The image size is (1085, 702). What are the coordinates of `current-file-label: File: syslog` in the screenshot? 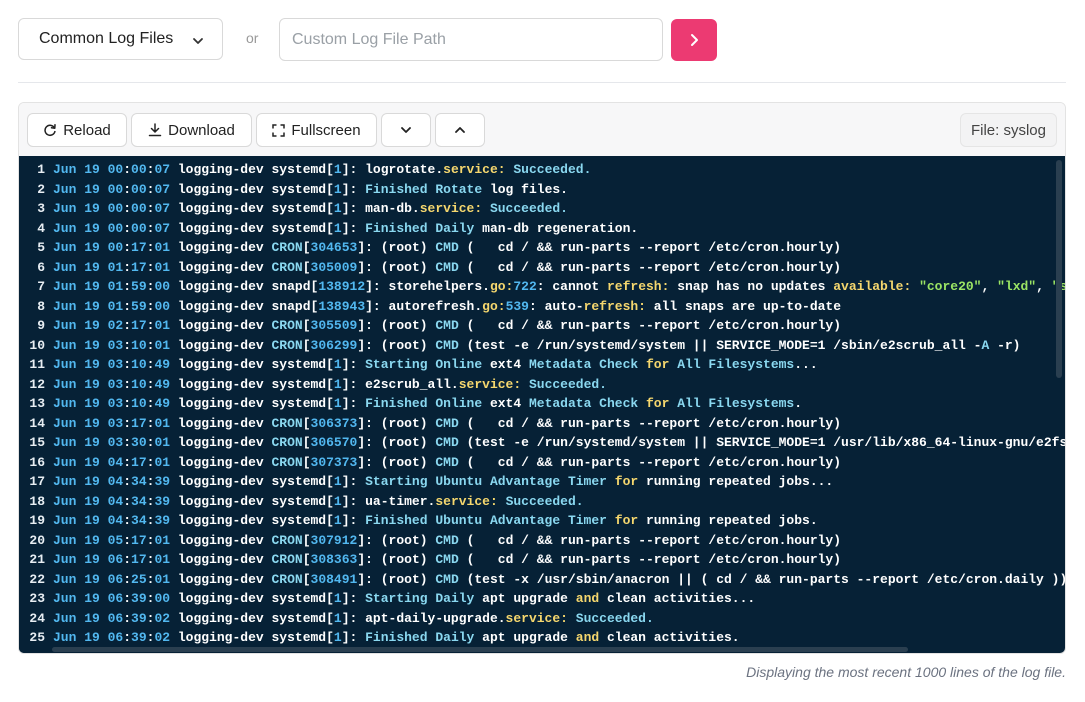 It's located at (1008, 130).